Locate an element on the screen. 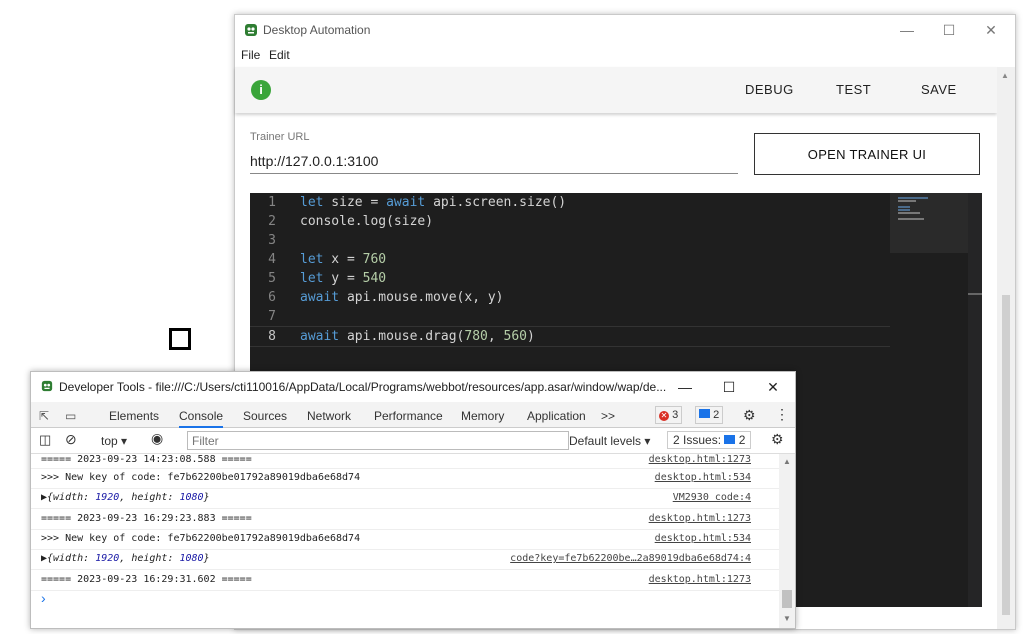  object-text: } is located at coordinates (206, 497).